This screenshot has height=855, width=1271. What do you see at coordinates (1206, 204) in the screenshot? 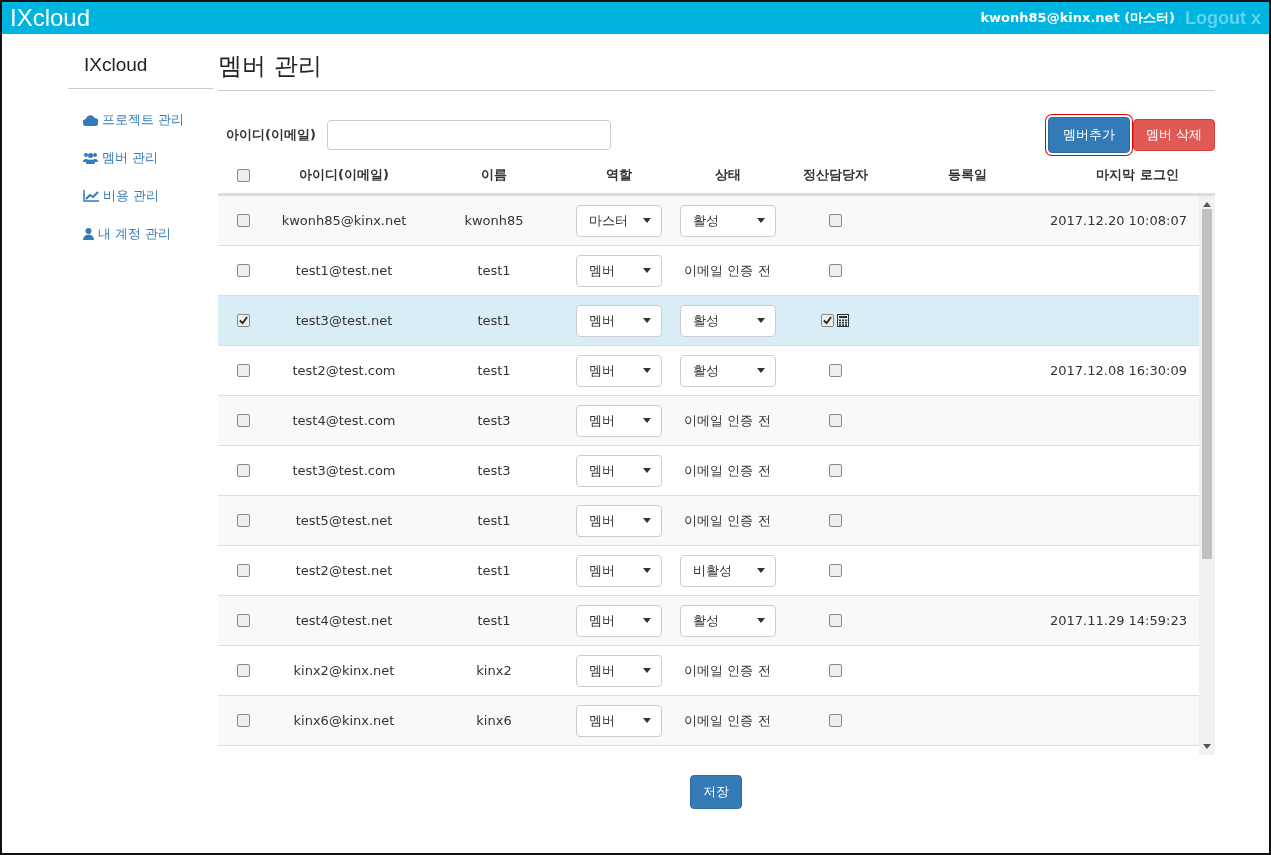
I see `scroll-up-icon` at bounding box center [1206, 204].